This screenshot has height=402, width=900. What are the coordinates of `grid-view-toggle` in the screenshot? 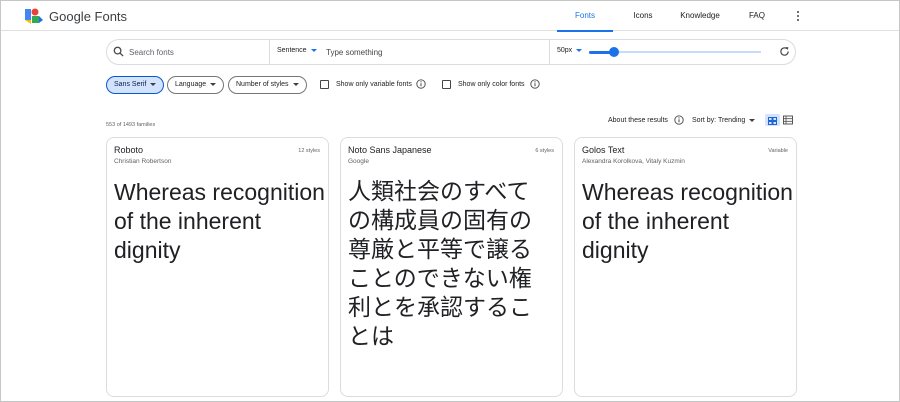 It's located at (772, 120).